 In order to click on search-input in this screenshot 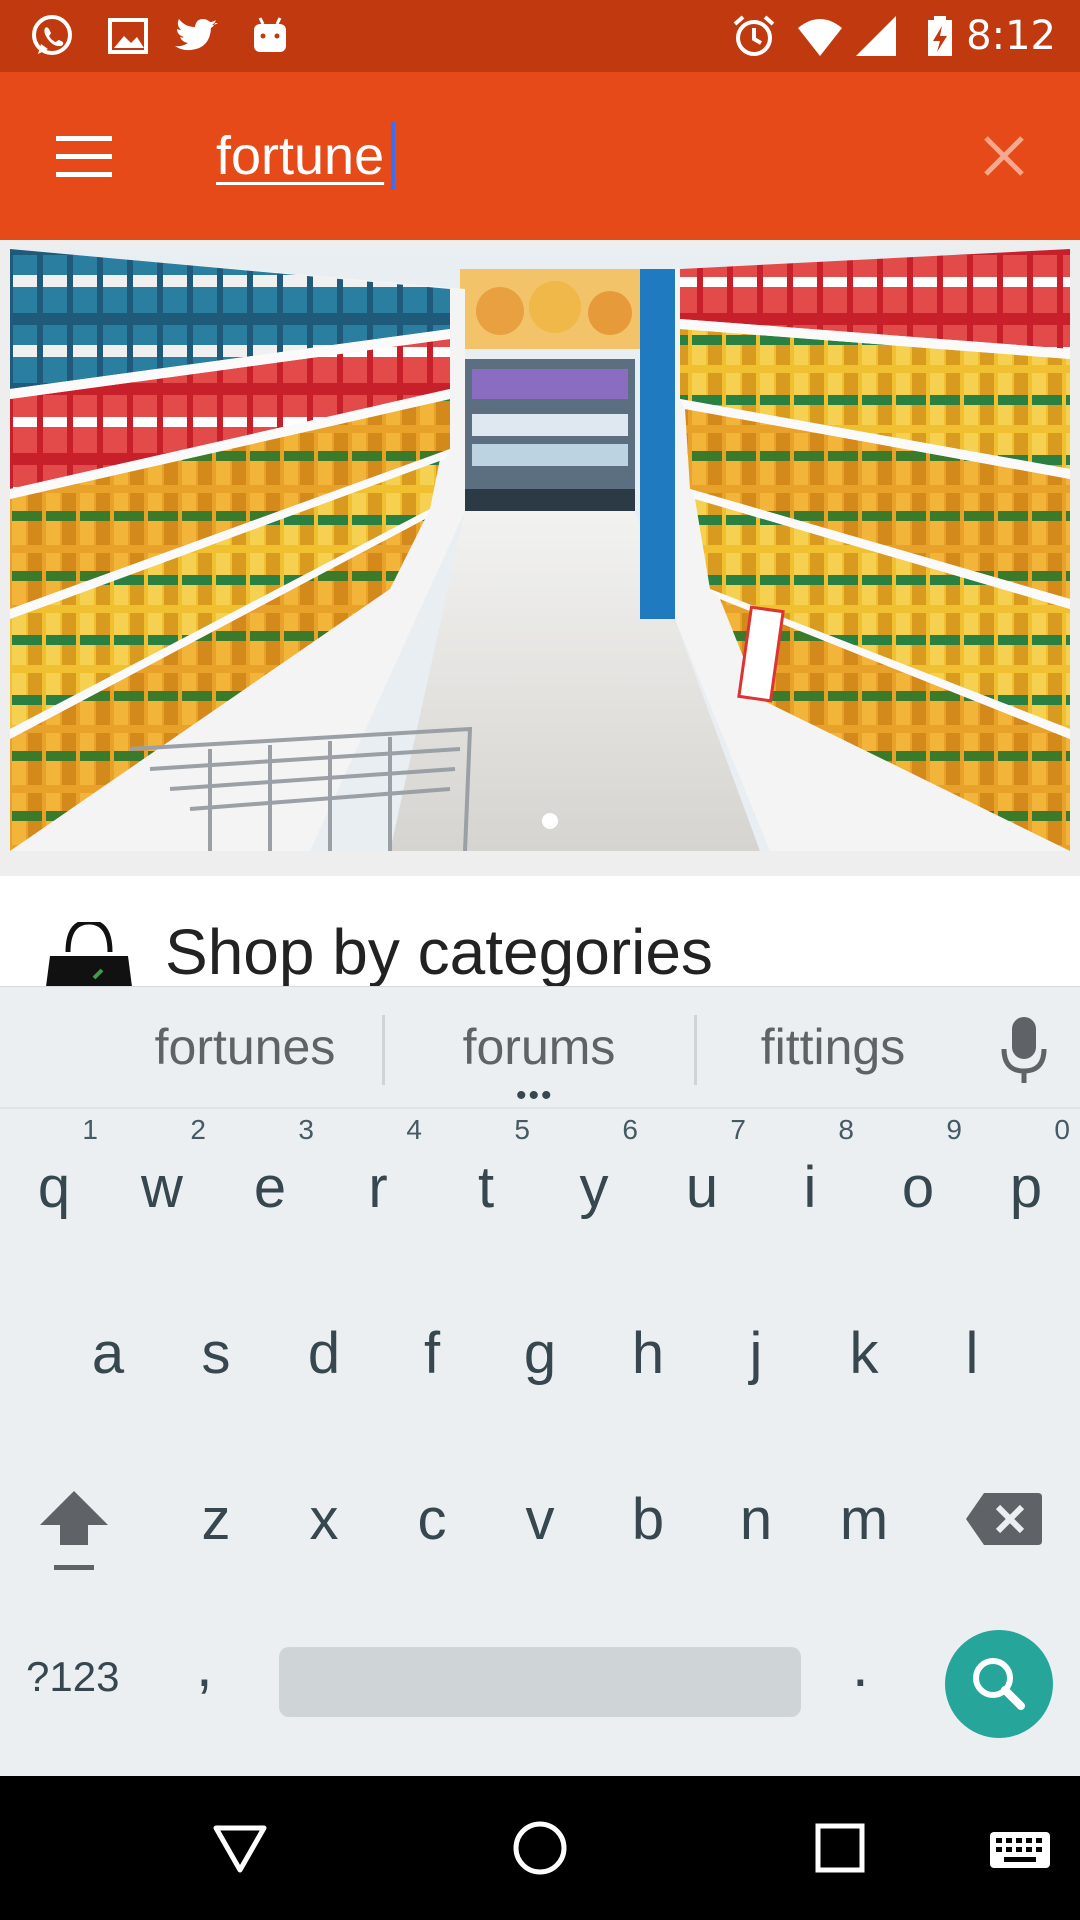, I will do `click(566, 156)`.